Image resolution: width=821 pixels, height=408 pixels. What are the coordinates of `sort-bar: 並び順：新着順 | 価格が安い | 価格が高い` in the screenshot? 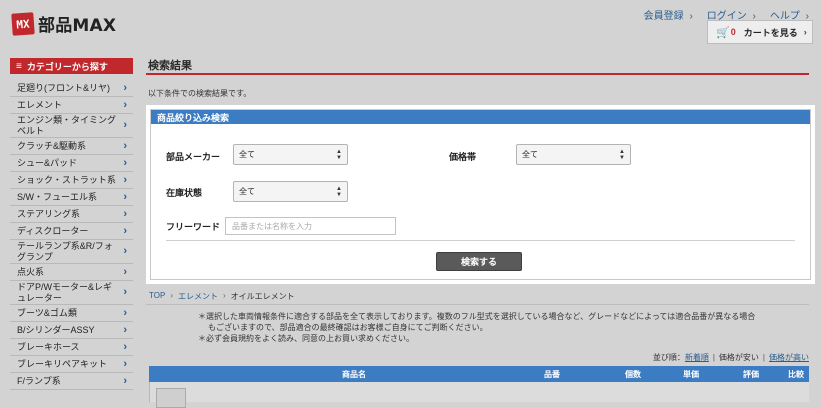 It's located at (730, 357).